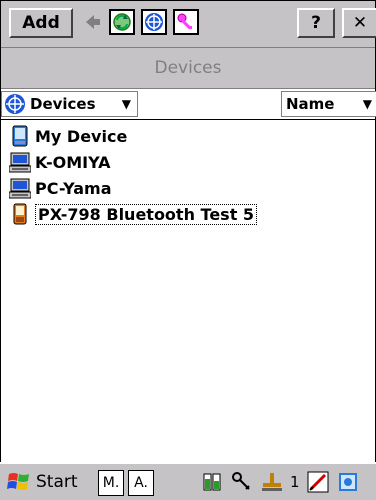 The image size is (376, 500). What do you see at coordinates (18, 481) in the screenshot?
I see `windows-flag-icon` at bounding box center [18, 481].